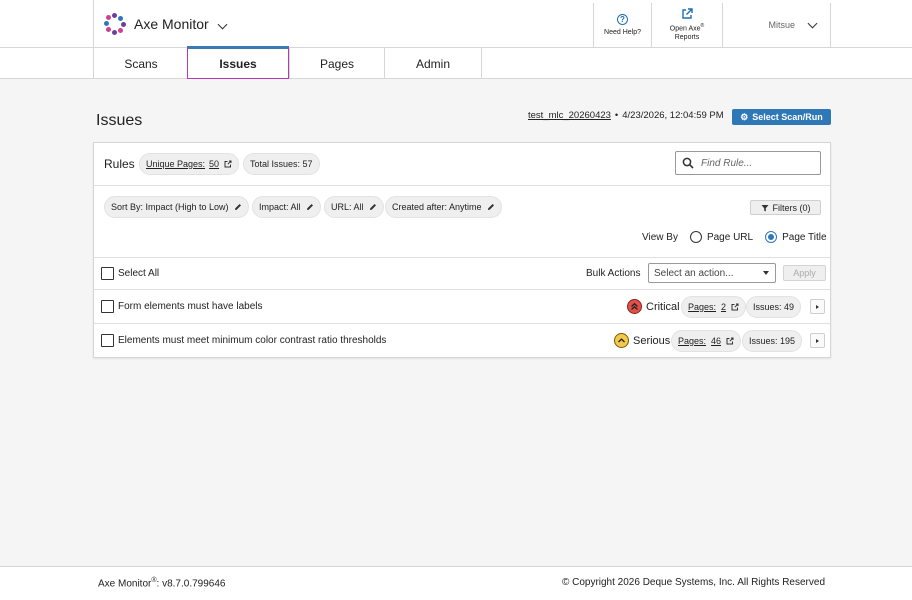  What do you see at coordinates (702, 25) in the screenshot?
I see `registered-mark: ®` at bounding box center [702, 25].